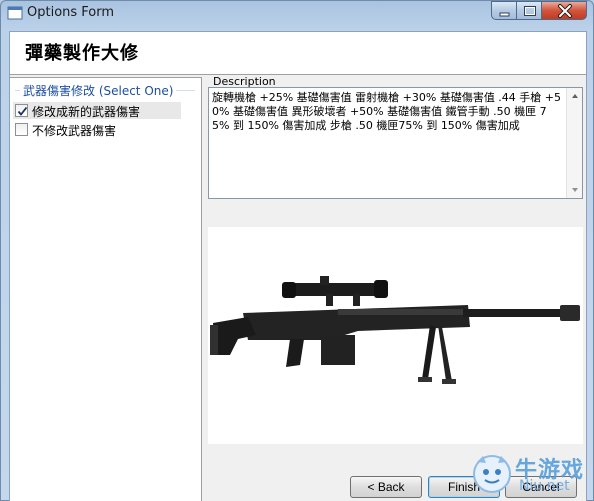 The height and width of the screenshot is (501, 594). I want to click on scroll-up-icon, so click(575, 96).